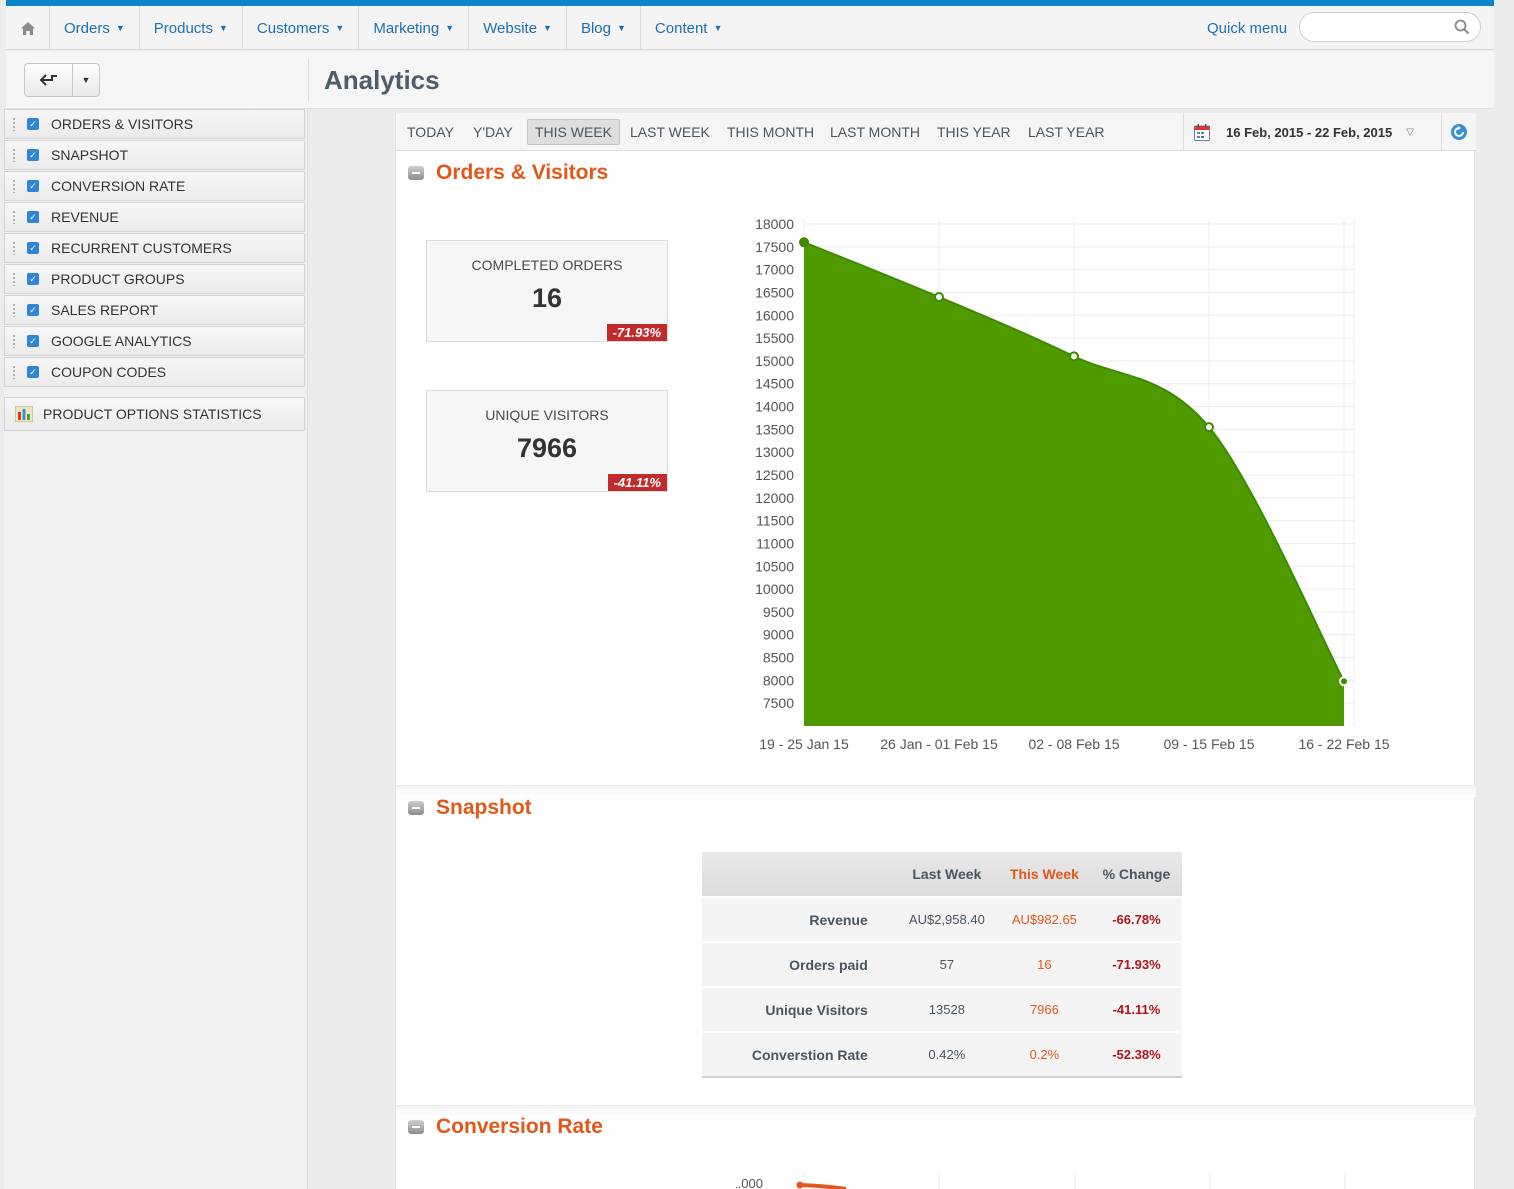 This screenshot has width=1514, height=1189. What do you see at coordinates (1041, 1181) in the screenshot?
I see `conversion-rate-chart: 1.000` at bounding box center [1041, 1181].